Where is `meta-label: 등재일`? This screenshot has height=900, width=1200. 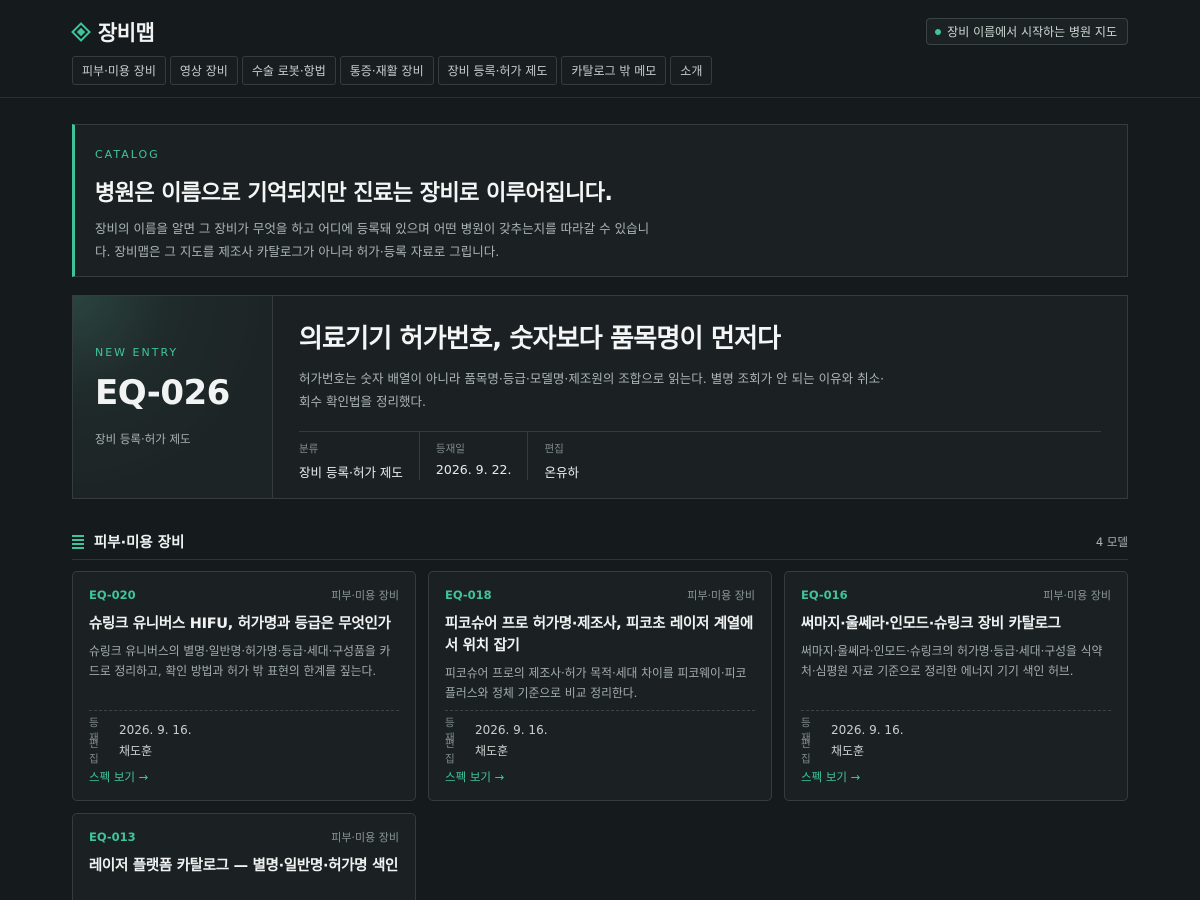 meta-label: 등재일 is located at coordinates (450, 449).